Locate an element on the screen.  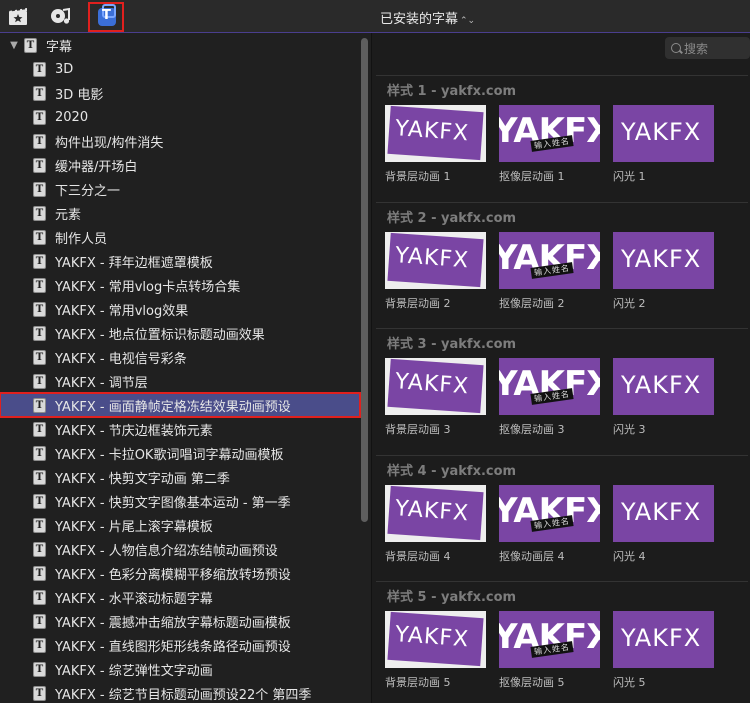
tree-item: T 3D 电影 is located at coordinates (180, 93).